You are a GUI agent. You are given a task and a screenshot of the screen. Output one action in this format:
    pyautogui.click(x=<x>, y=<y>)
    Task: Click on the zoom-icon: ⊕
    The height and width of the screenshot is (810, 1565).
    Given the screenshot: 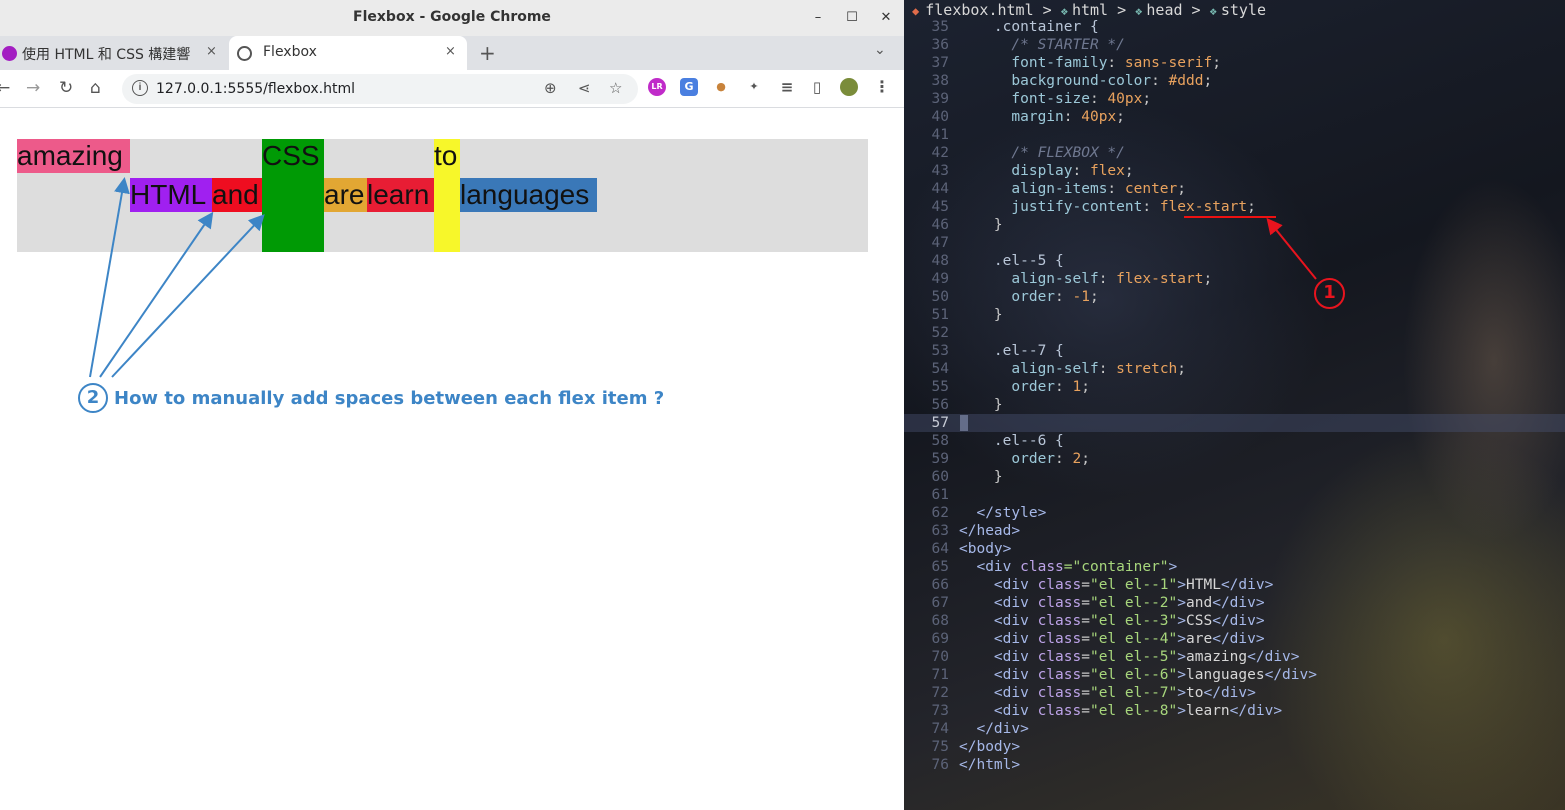 What is the action you would take?
    pyautogui.click(x=550, y=88)
    